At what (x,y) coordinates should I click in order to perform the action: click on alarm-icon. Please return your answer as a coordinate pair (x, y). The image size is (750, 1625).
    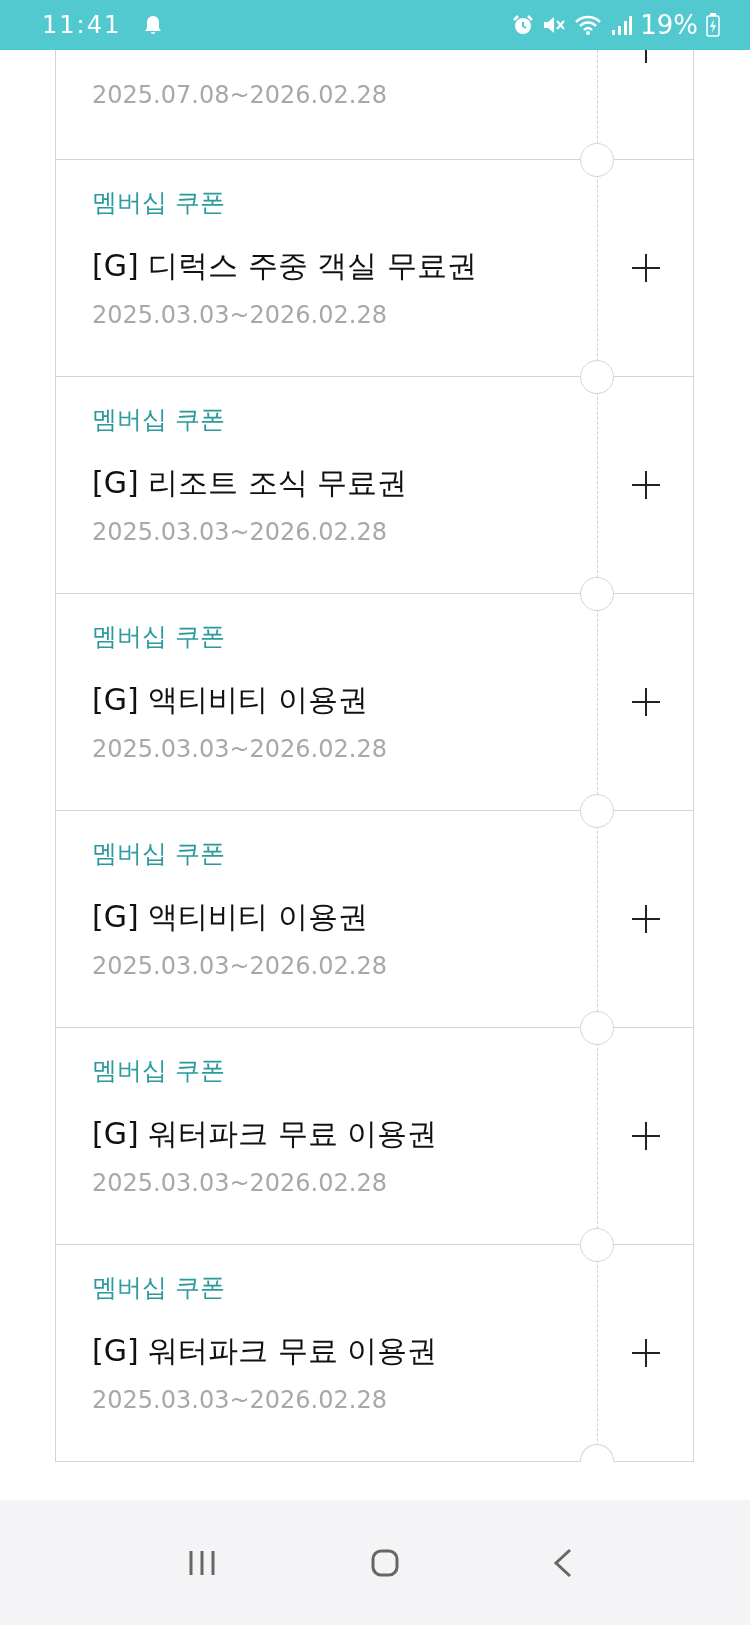
    Looking at the image, I should click on (523, 25).